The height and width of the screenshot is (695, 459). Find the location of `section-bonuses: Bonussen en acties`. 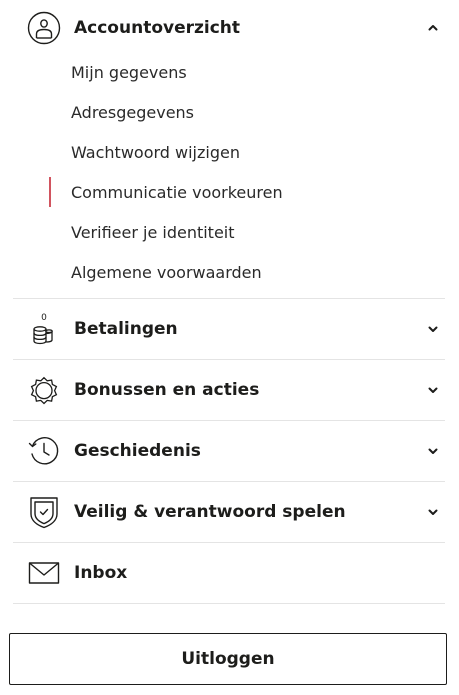

section-bonuses: Bonussen en acties is located at coordinates (229, 390).